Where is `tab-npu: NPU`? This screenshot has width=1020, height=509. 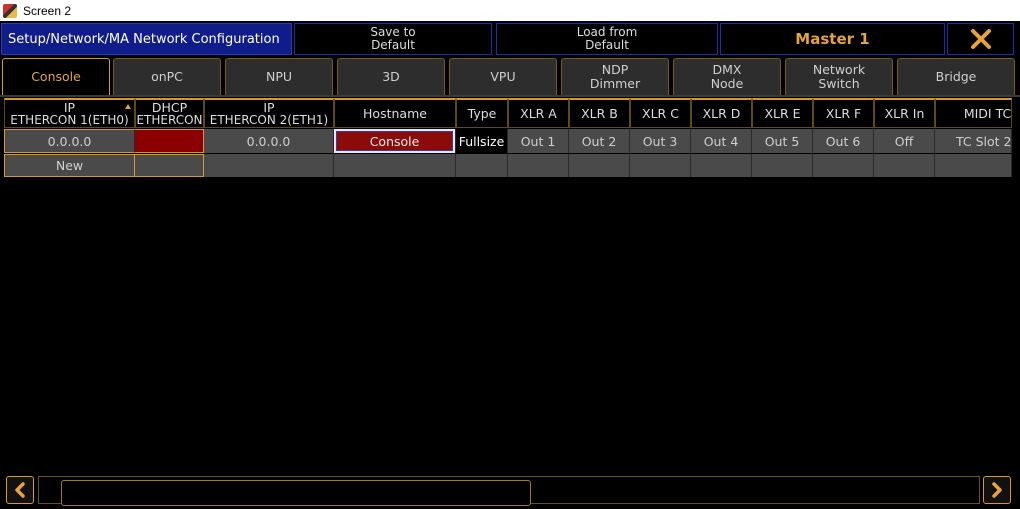 tab-npu: NPU is located at coordinates (279, 76).